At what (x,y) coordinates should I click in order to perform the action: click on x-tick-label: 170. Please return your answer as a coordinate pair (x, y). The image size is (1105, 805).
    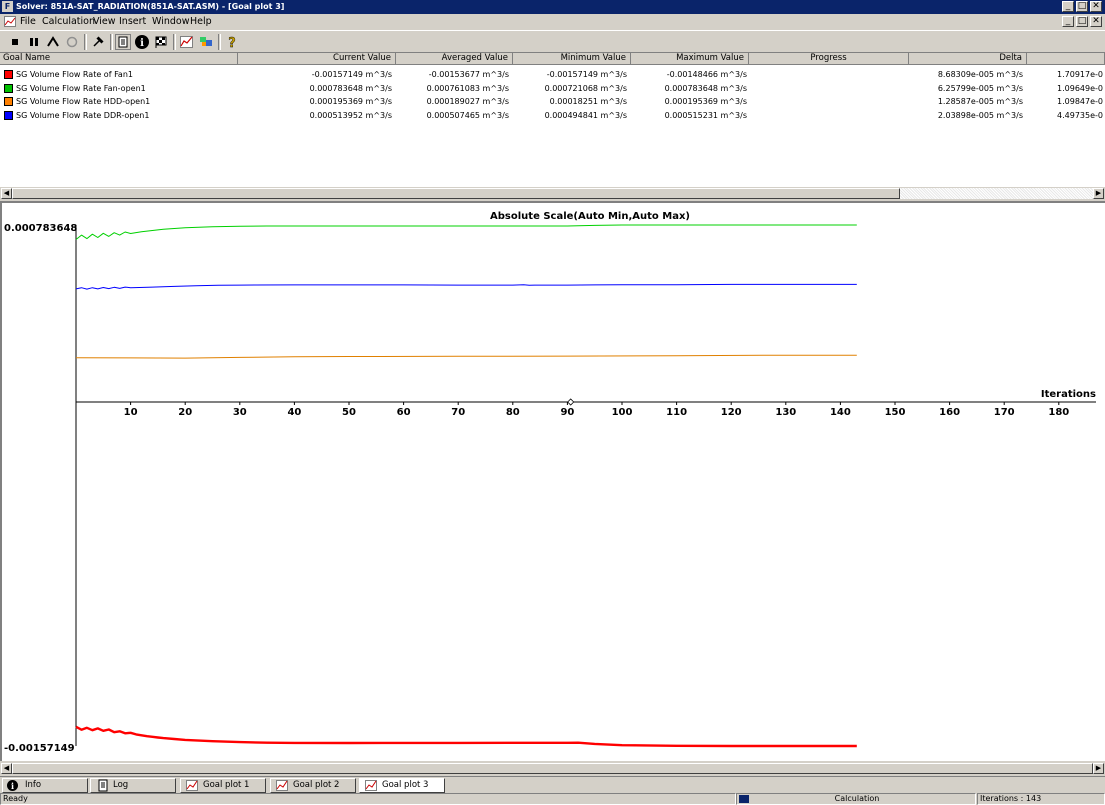
    Looking at the image, I should click on (1004, 412).